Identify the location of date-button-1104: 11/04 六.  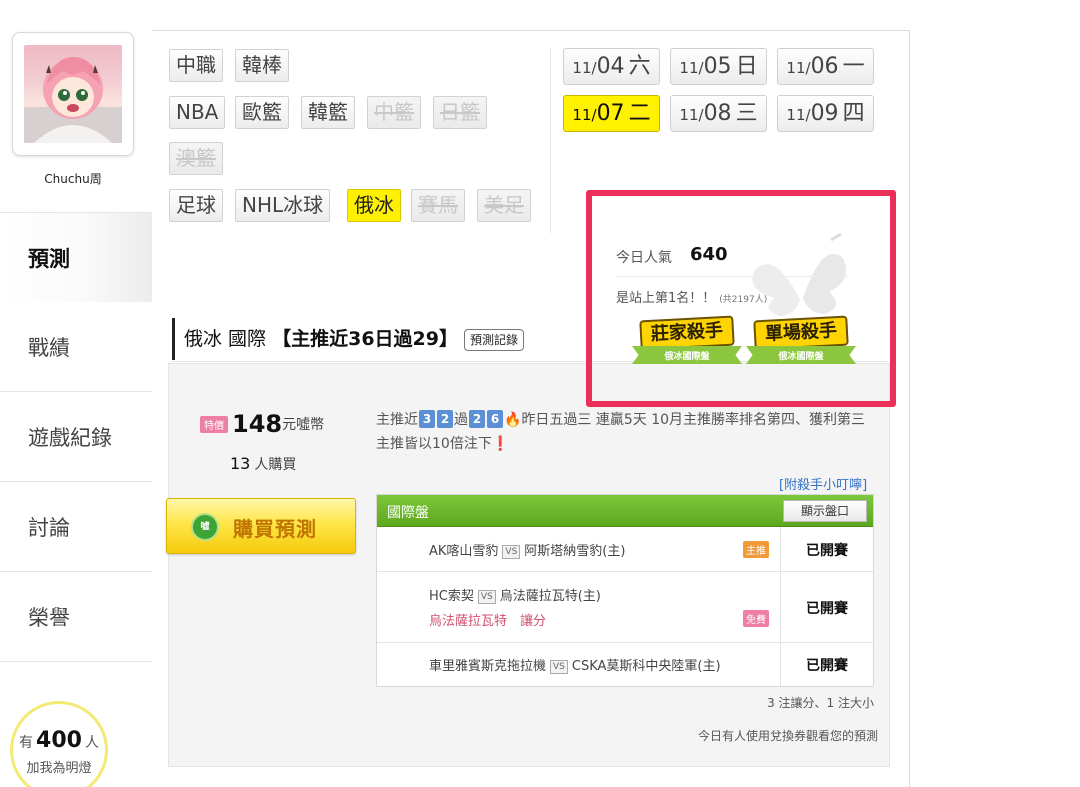
(611, 66).